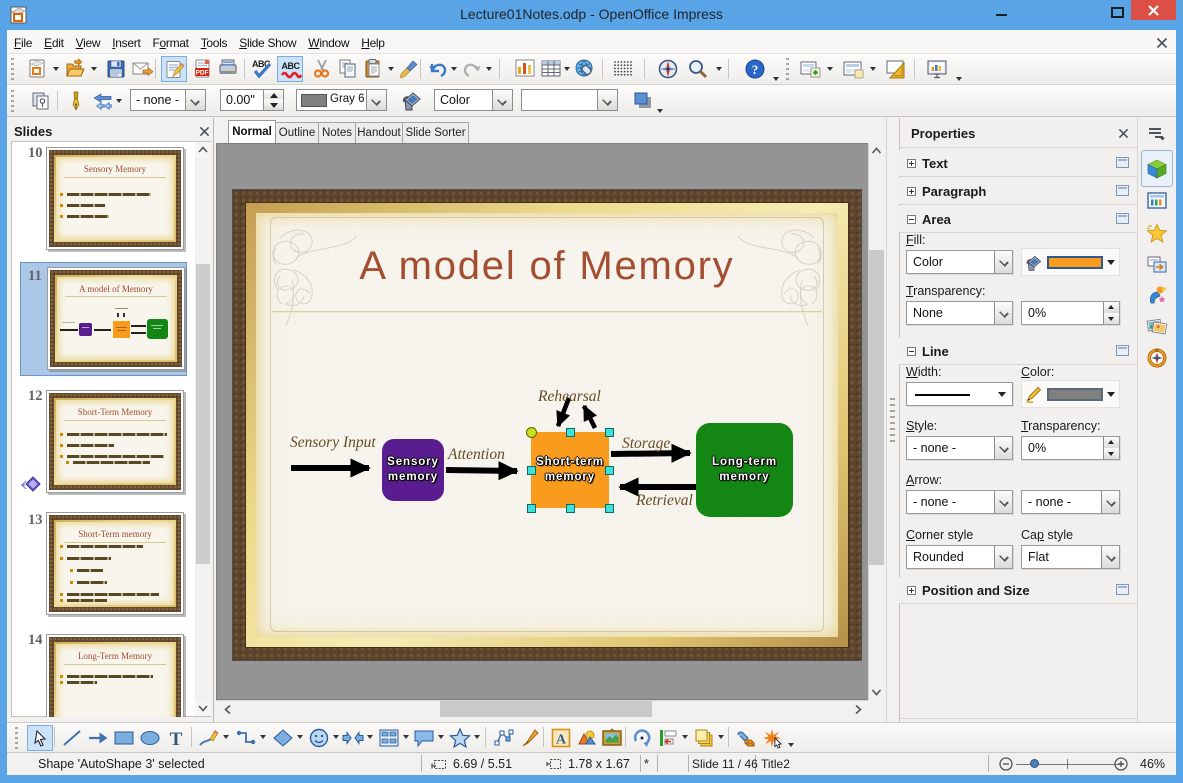 This screenshot has height=783, width=1183. What do you see at coordinates (291, 66) in the screenshot?
I see `svg-text: ABC` at bounding box center [291, 66].